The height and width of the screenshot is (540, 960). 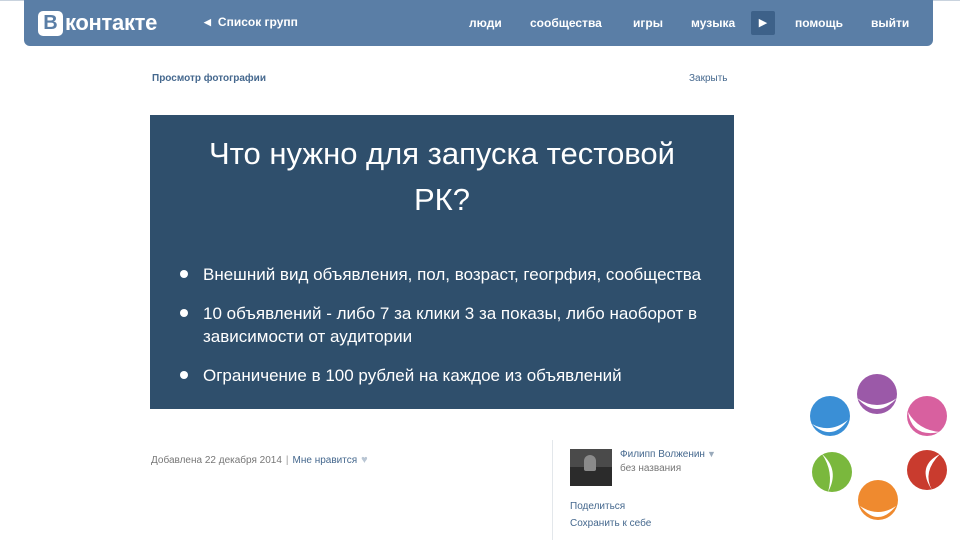 I want to click on vertical-divider, so click(x=552, y=490).